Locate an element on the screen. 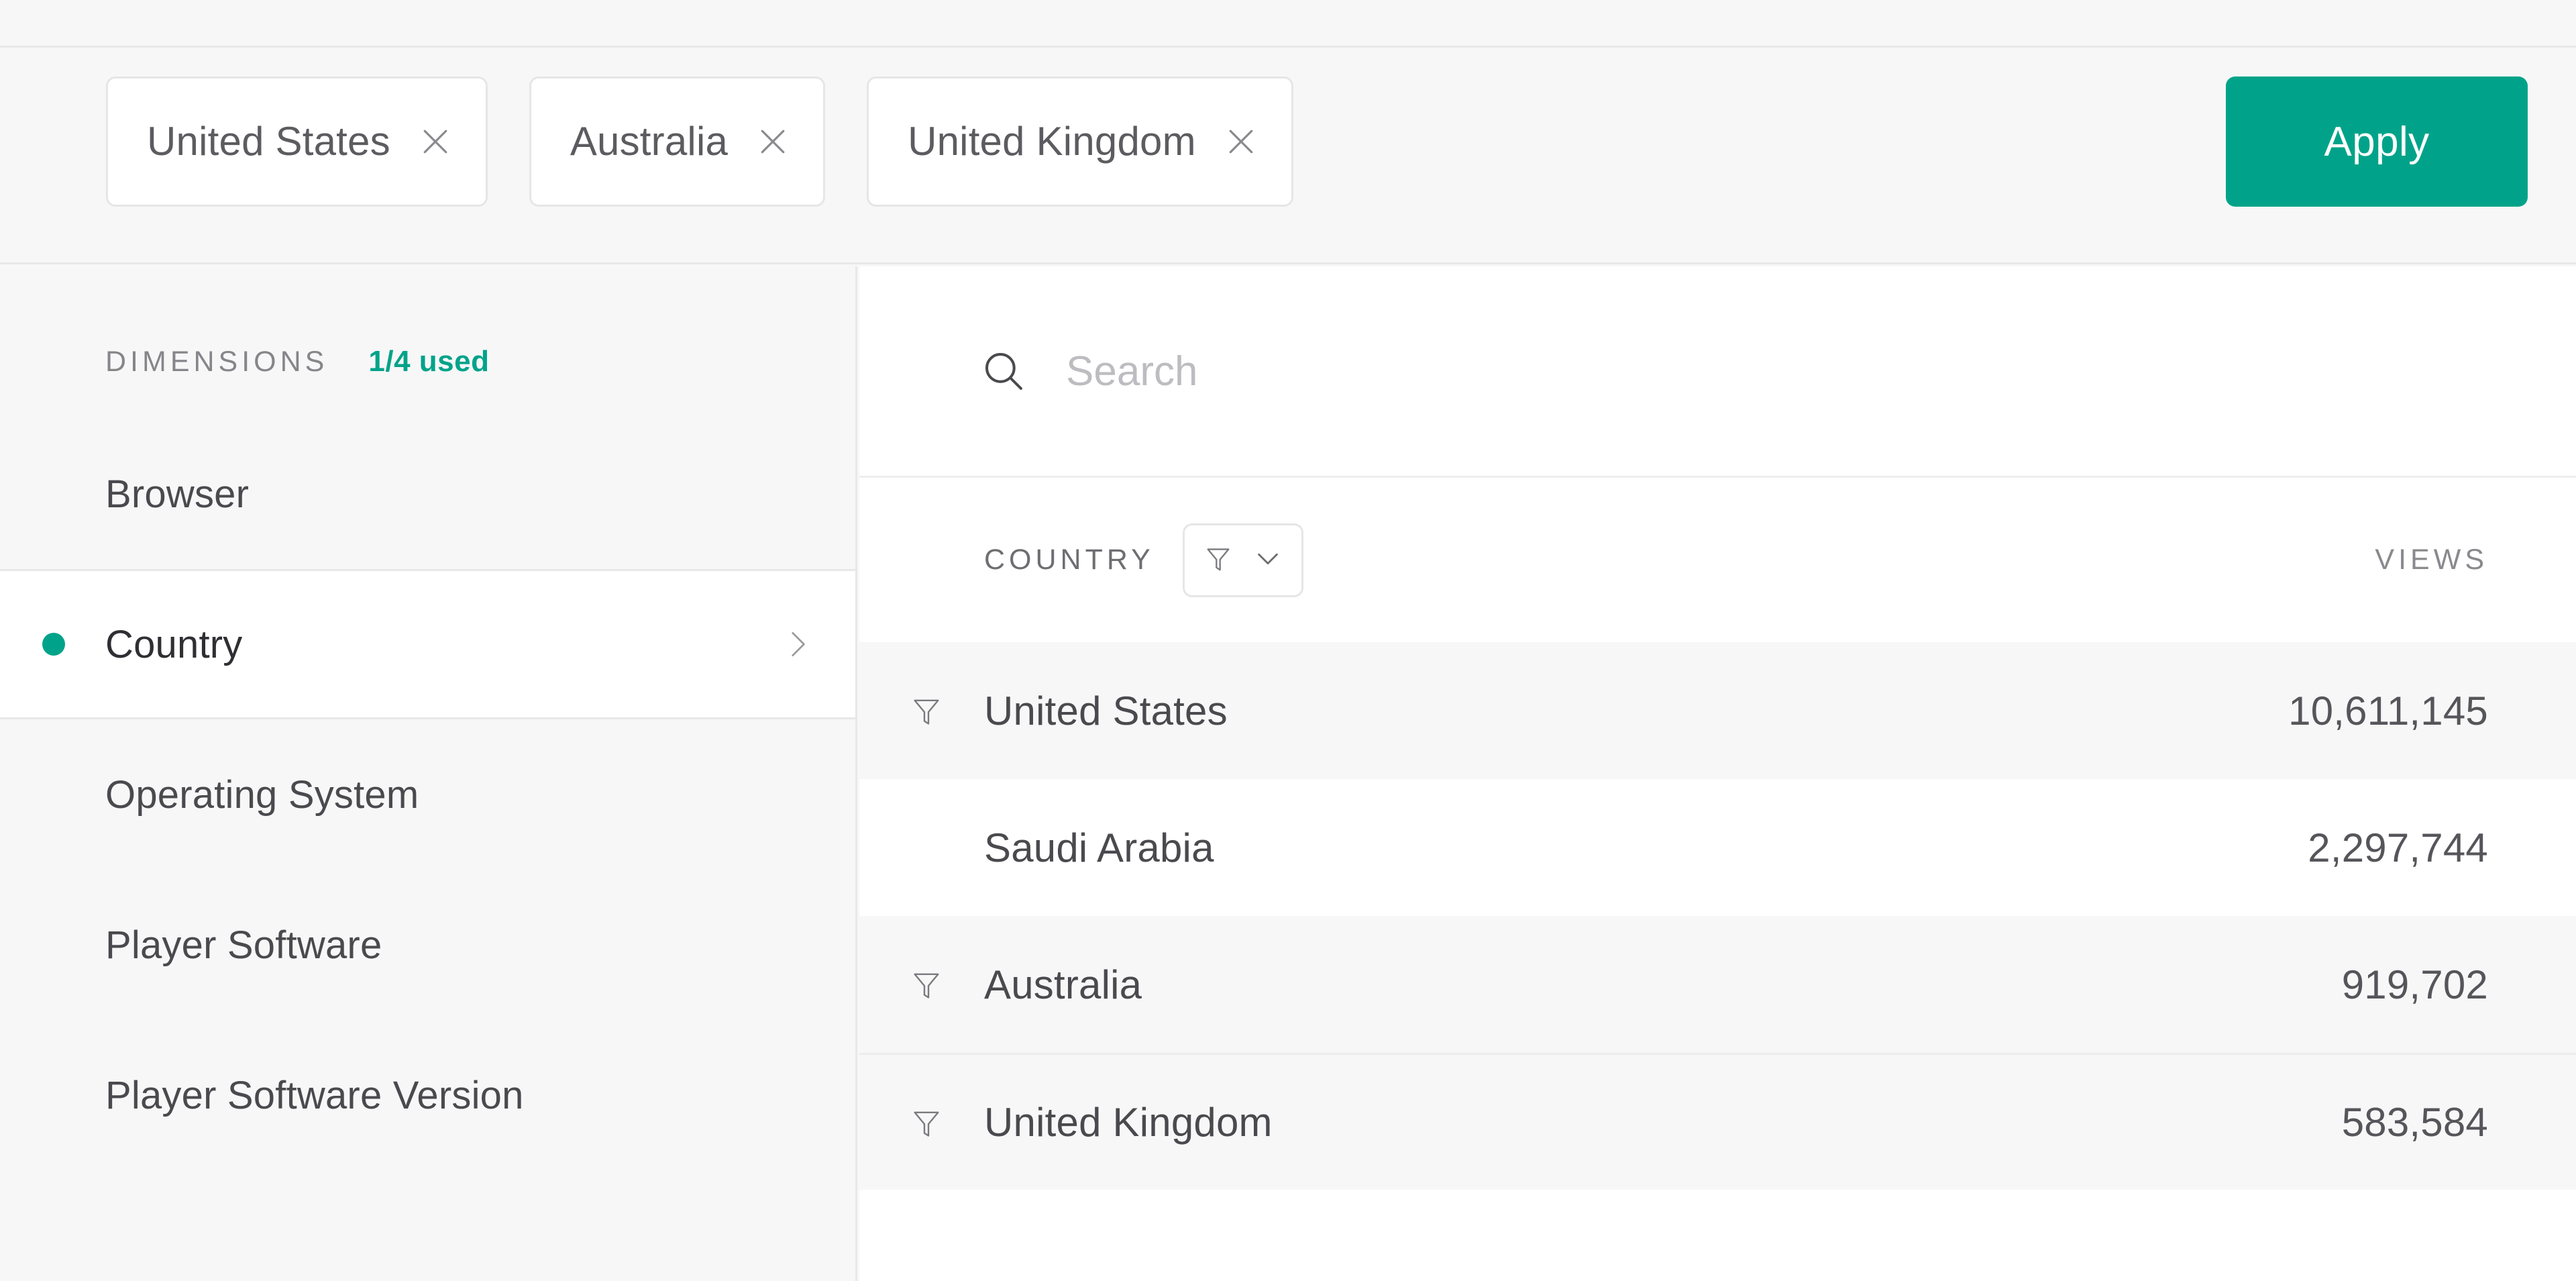 This screenshot has width=2576, height=1281. table-row: United States 10,611,145 is located at coordinates (1717, 710).